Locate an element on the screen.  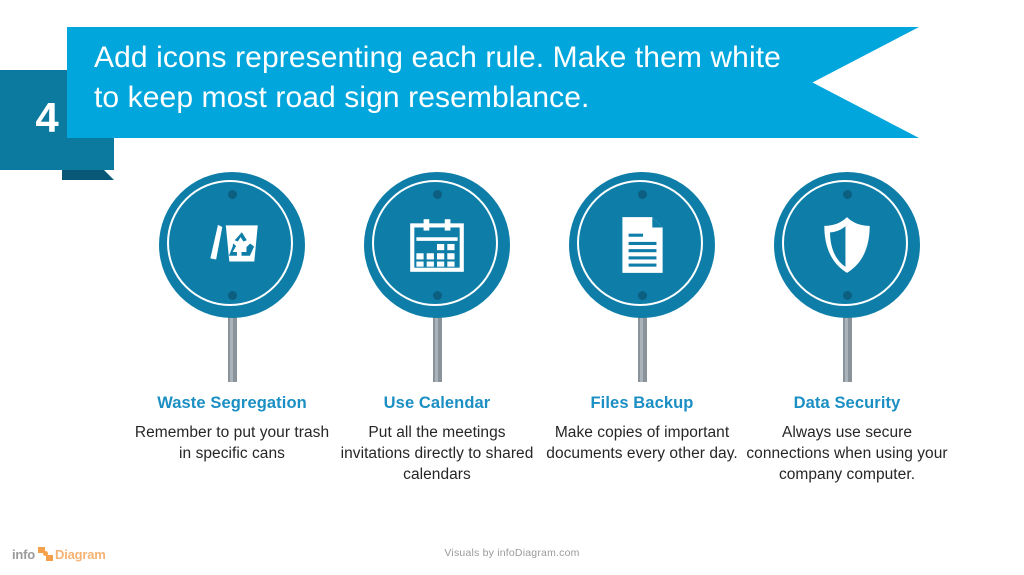
road-sign-waste-segregation is located at coordinates (232, 277).